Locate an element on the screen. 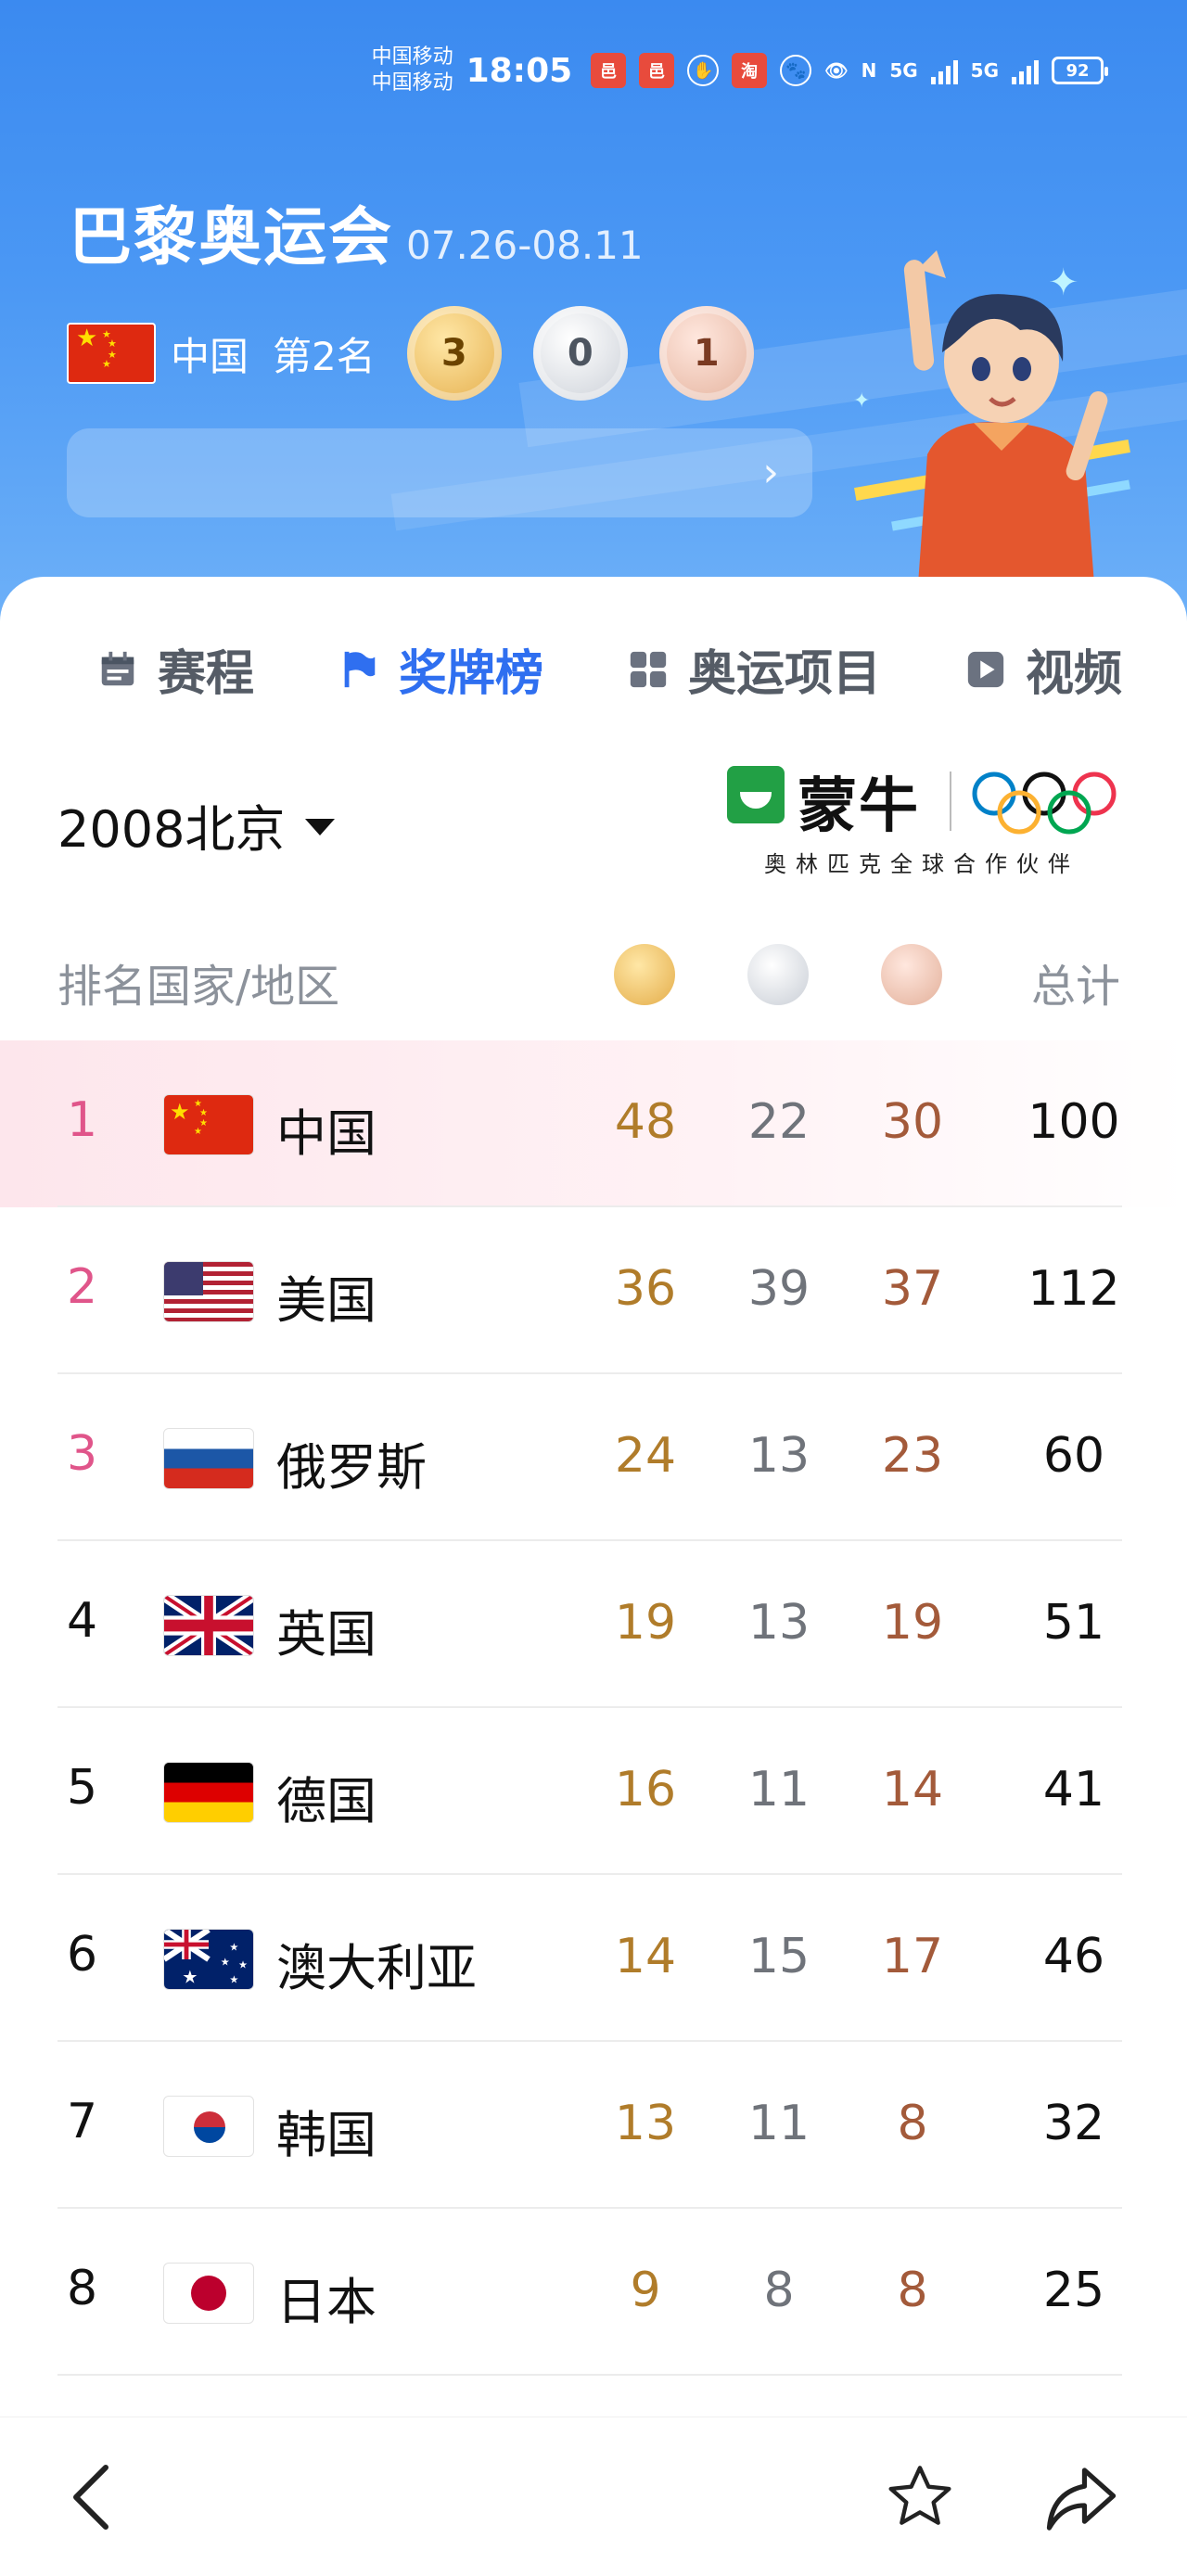 This screenshot has height=2576, width=1187. rank: 1 is located at coordinates (82, 1120).